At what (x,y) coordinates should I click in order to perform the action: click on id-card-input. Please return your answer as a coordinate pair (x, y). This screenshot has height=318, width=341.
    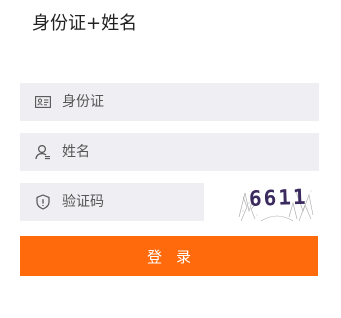
    Looking at the image, I should click on (190, 102).